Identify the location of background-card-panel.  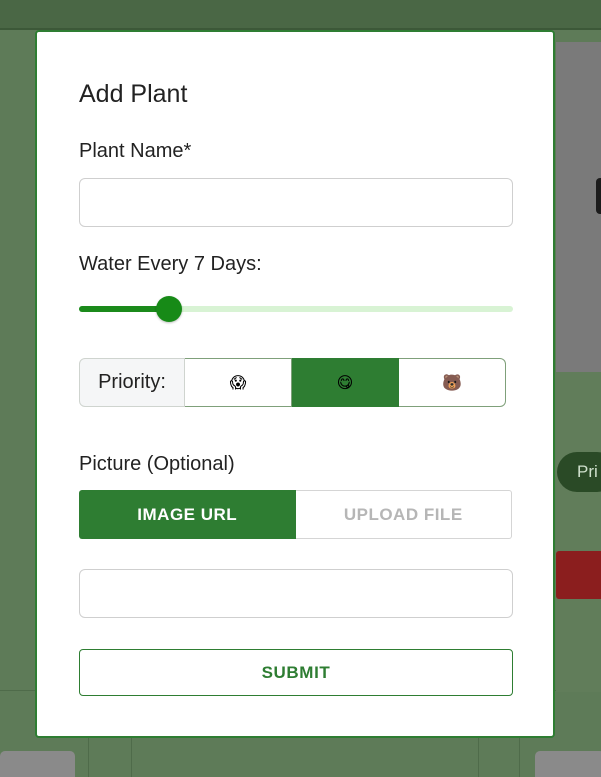
(578, 532).